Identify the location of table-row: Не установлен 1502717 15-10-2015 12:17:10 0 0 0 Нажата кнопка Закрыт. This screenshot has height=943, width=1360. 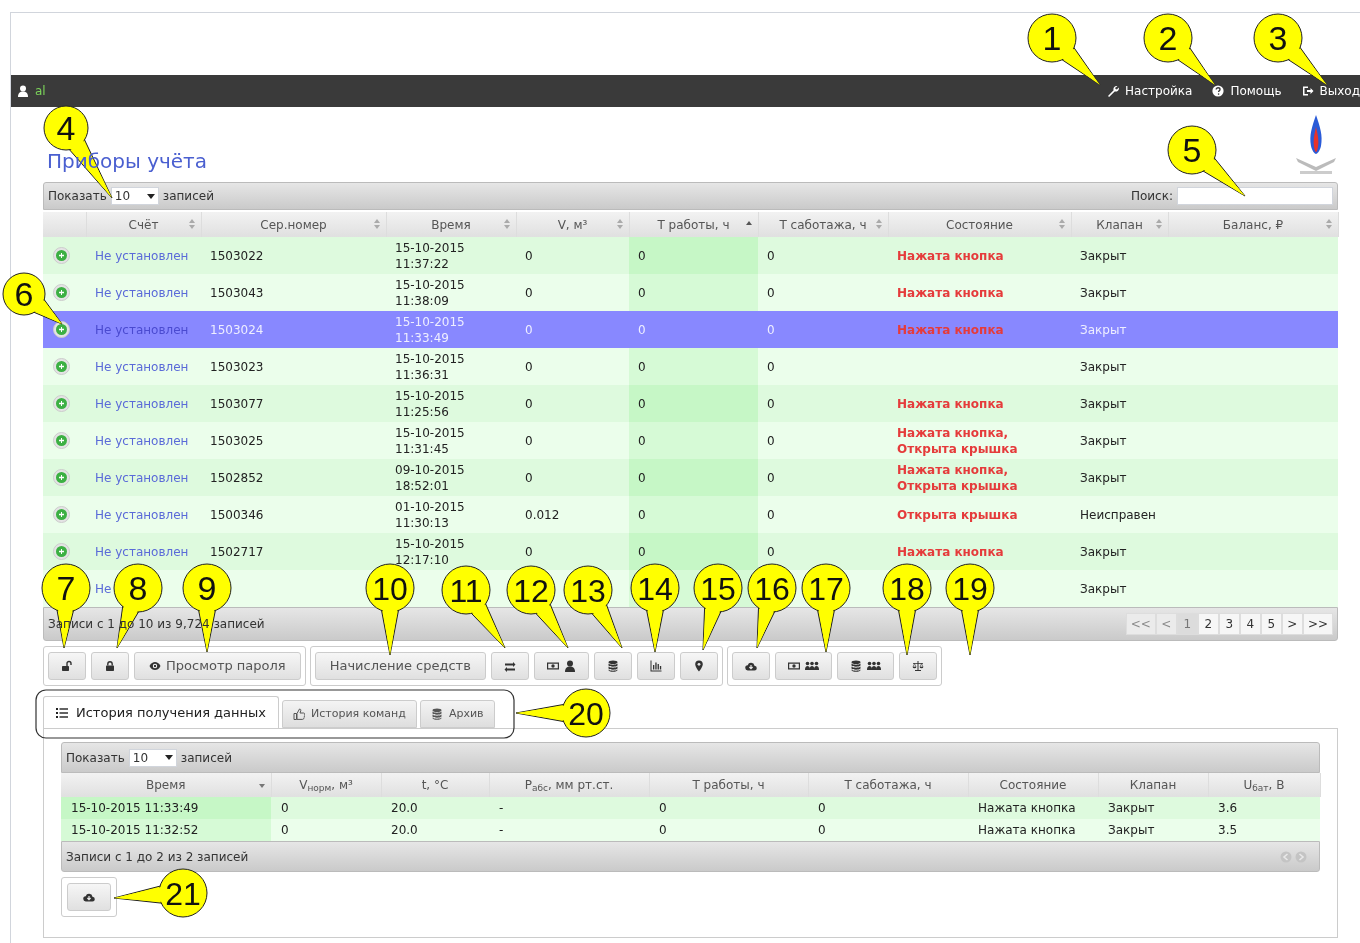
(690, 551).